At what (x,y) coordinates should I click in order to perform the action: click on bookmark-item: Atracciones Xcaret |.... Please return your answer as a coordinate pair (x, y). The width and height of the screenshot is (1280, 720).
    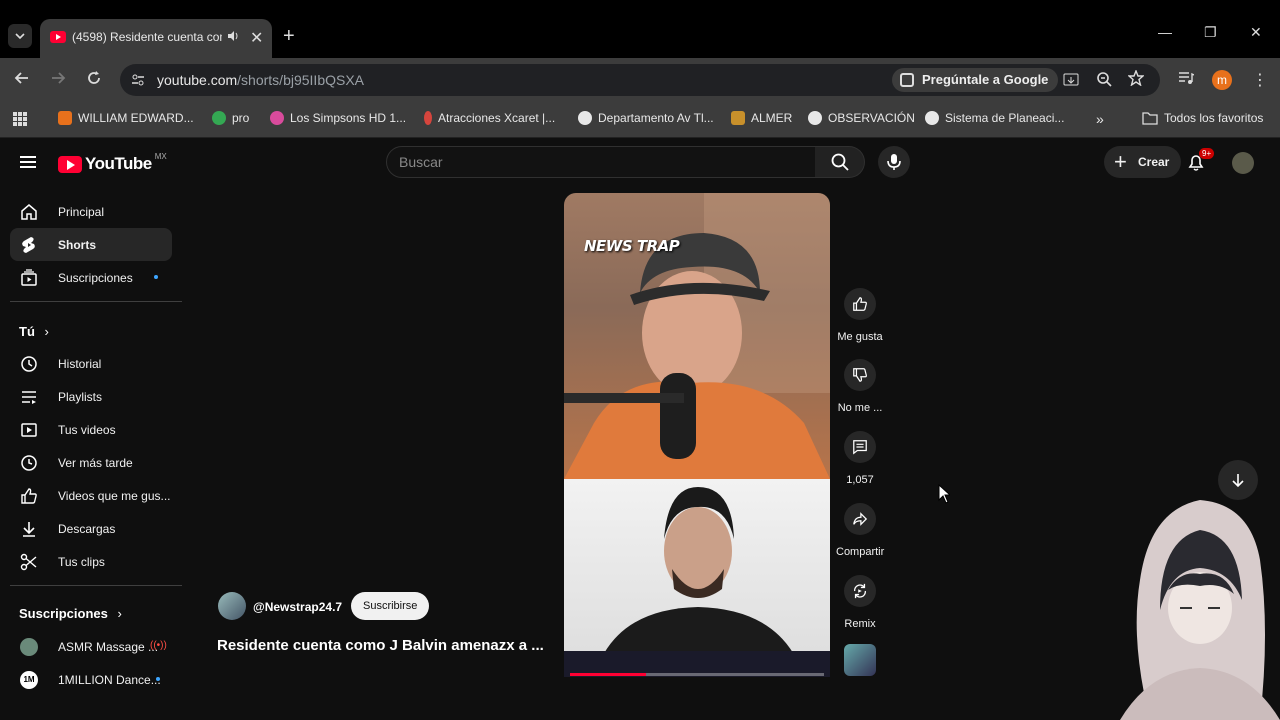
    Looking at the image, I should click on (489, 118).